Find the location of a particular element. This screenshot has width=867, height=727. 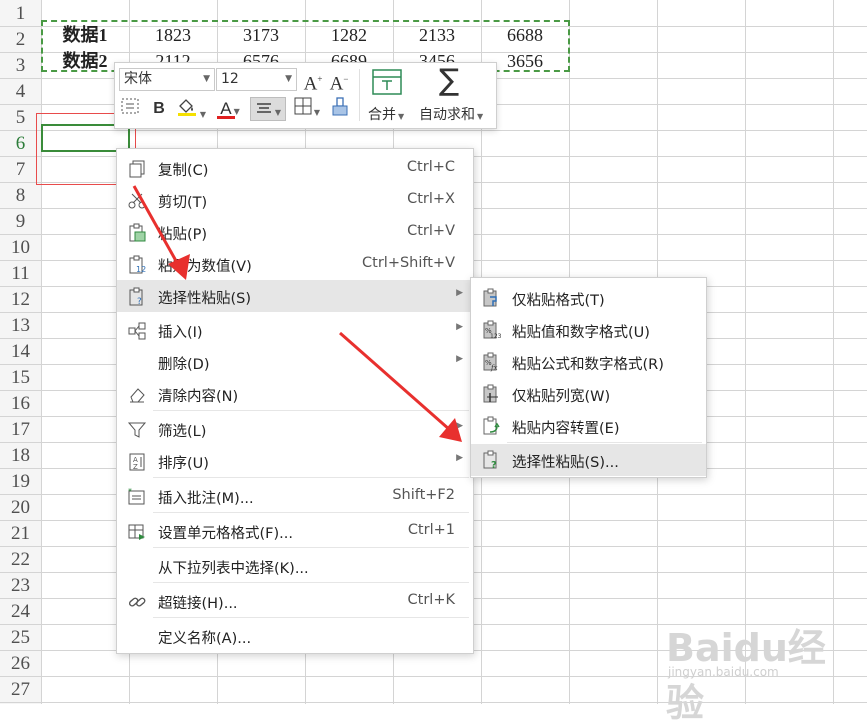

bold-label: B is located at coordinates (159, 108).